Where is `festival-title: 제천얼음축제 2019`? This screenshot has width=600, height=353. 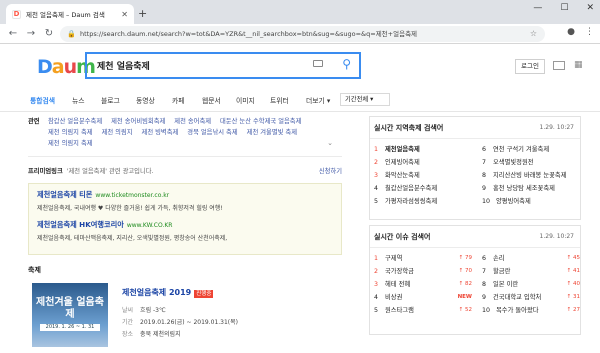 festival-title: 제천얼음축제 2019 is located at coordinates (156, 292).